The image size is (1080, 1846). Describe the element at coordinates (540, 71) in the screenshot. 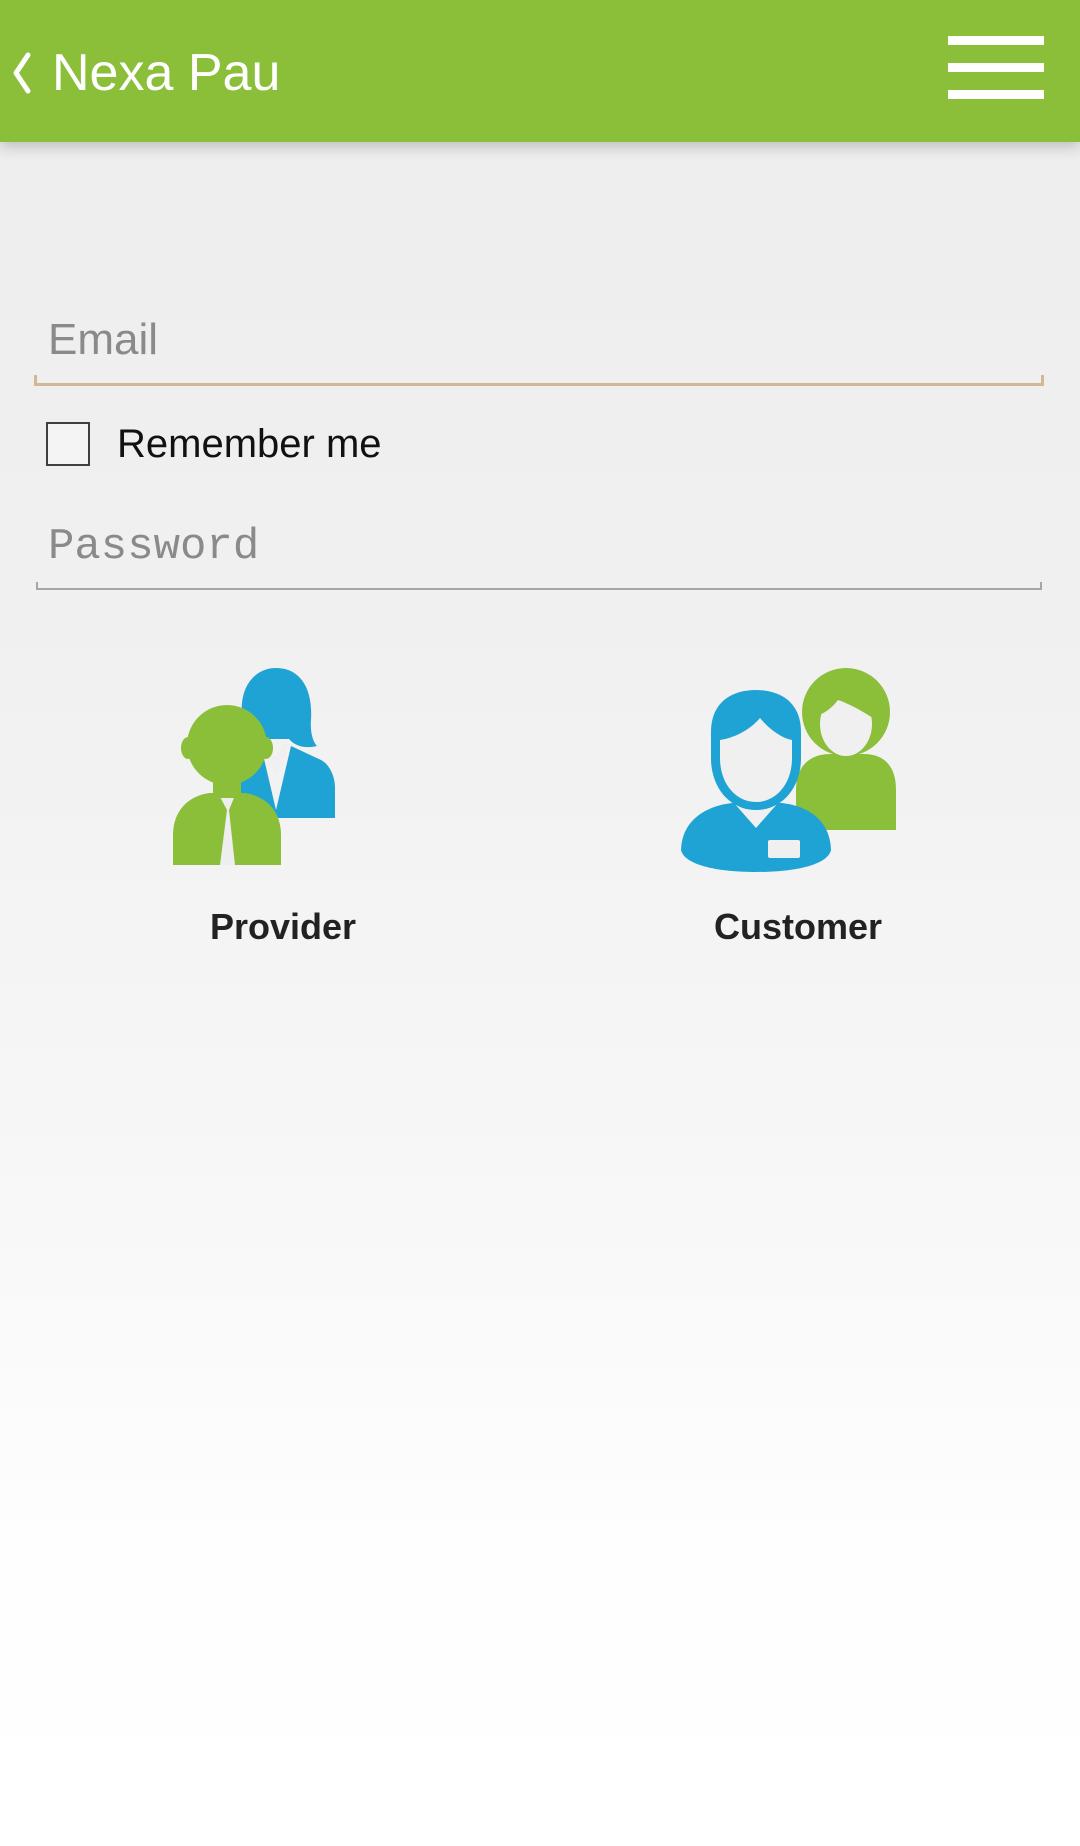

I see `app-bar: Nexa Pau` at that location.